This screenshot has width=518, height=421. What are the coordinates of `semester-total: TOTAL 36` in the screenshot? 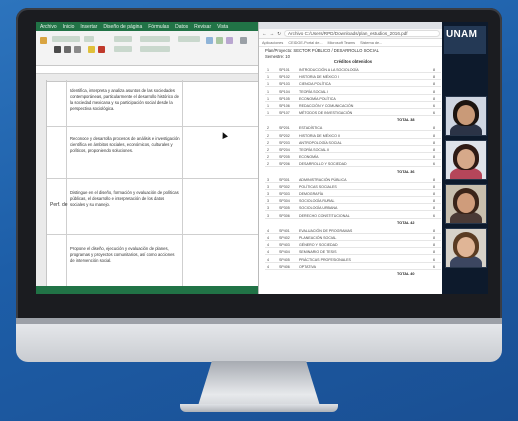 It's located at (406, 171).